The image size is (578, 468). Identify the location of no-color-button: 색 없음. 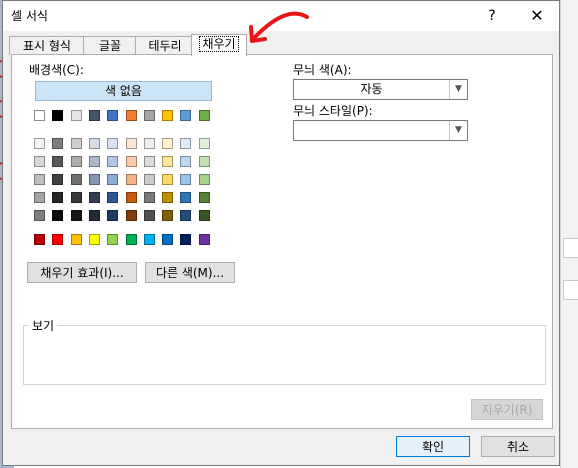
(123, 91).